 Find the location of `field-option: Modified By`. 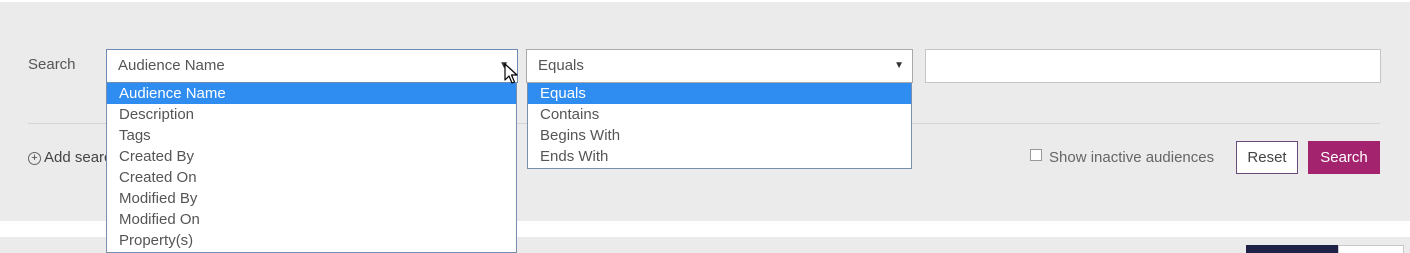

field-option: Modified By is located at coordinates (311, 198).